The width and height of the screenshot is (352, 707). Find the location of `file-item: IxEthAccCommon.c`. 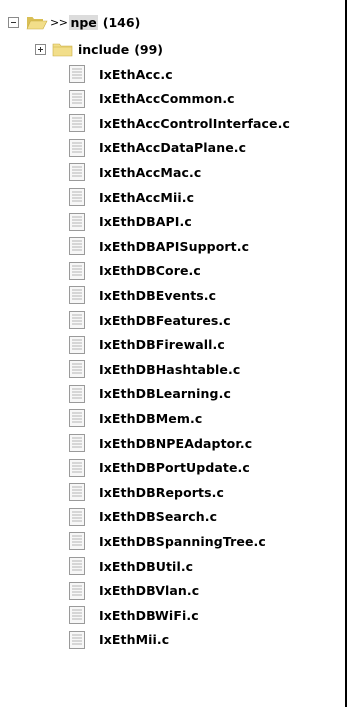

file-item: IxEthAccCommon.c is located at coordinates (152, 99).